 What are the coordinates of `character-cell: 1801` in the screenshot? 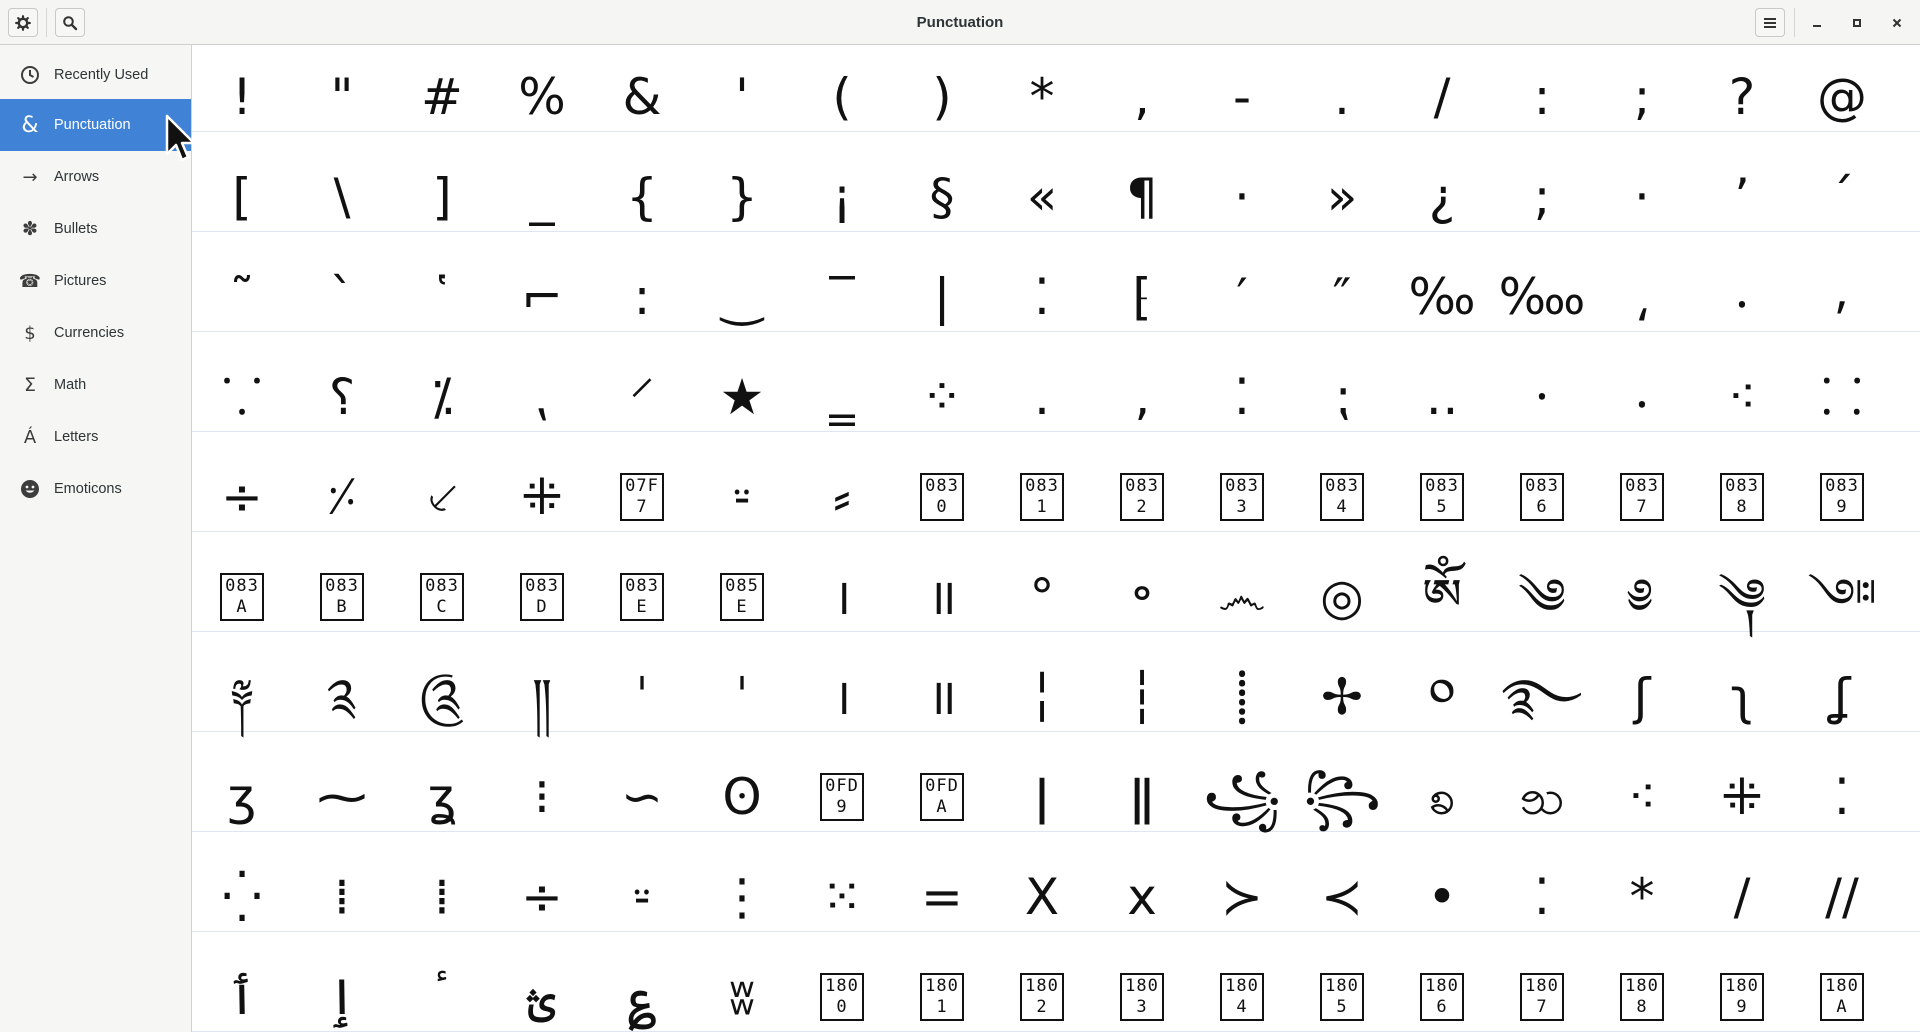 It's located at (942, 989).